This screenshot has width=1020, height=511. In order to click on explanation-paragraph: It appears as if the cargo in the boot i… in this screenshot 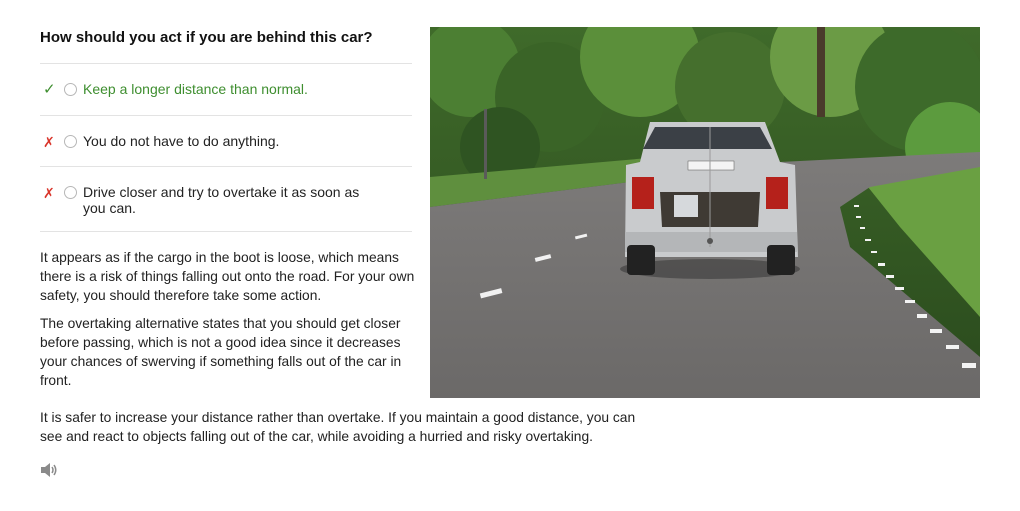, I will do `click(227, 276)`.